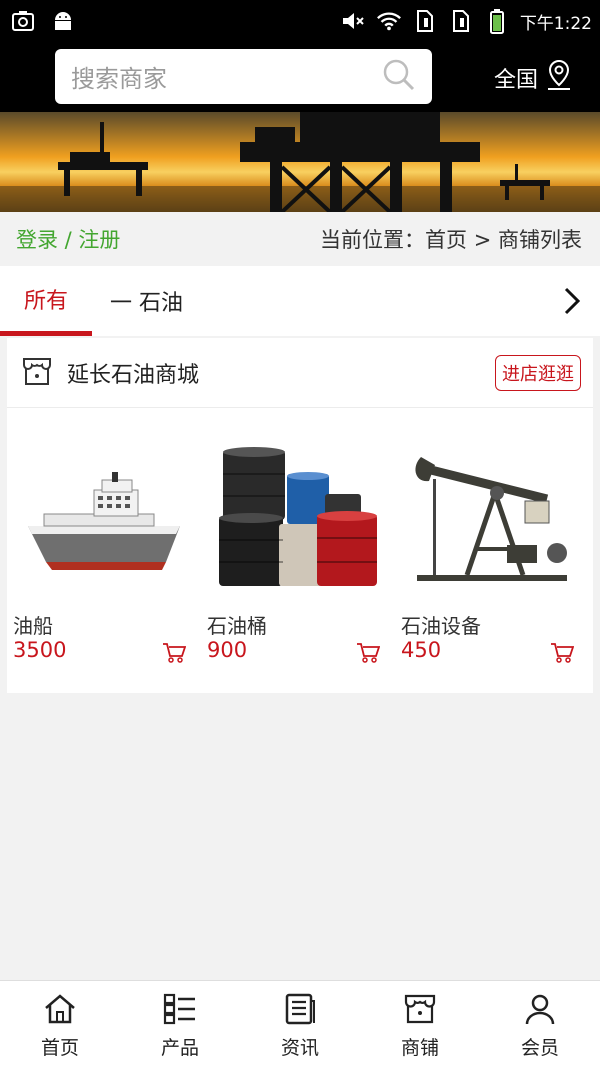  I want to click on search-placeholder: 搜索商家, so click(119, 79).